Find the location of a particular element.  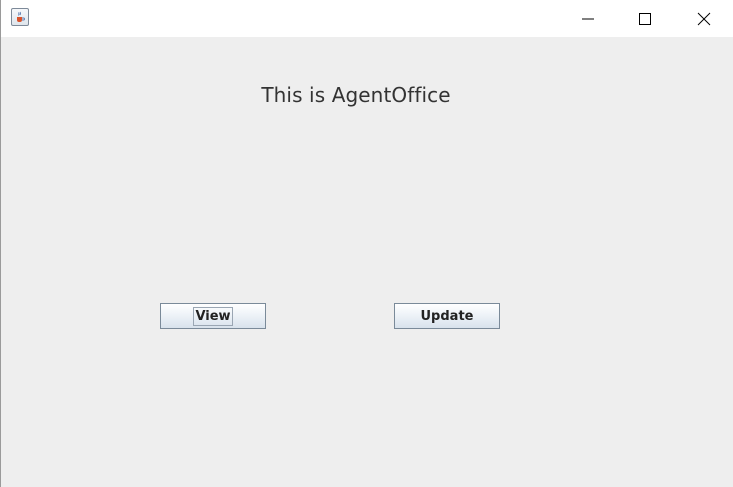

maximize-icon is located at coordinates (645, 18).